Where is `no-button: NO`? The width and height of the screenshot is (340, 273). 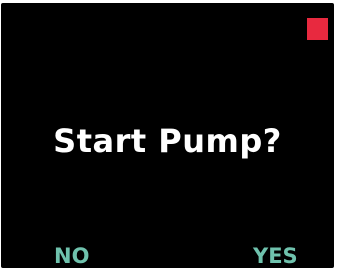 no-button: NO is located at coordinates (71, 256).